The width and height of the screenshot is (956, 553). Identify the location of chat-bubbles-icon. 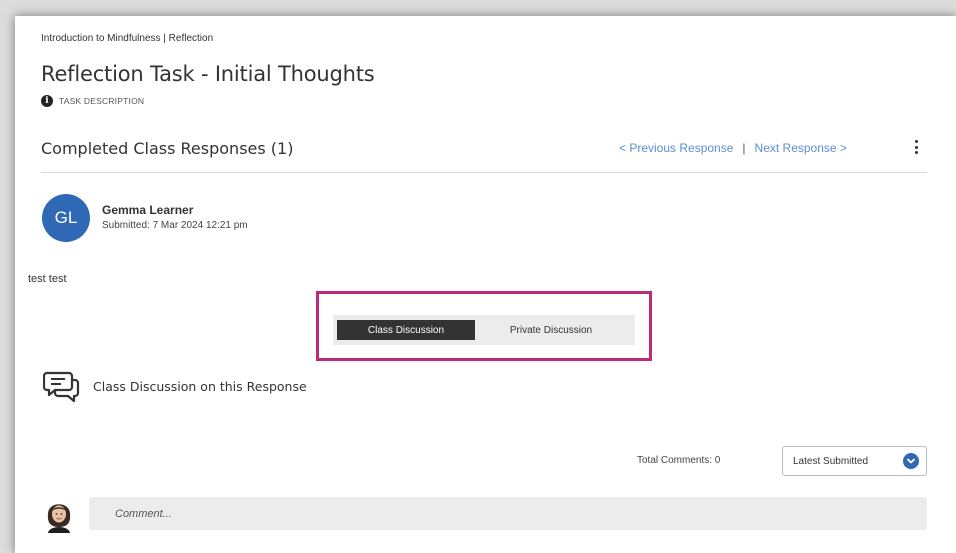
(61, 387).